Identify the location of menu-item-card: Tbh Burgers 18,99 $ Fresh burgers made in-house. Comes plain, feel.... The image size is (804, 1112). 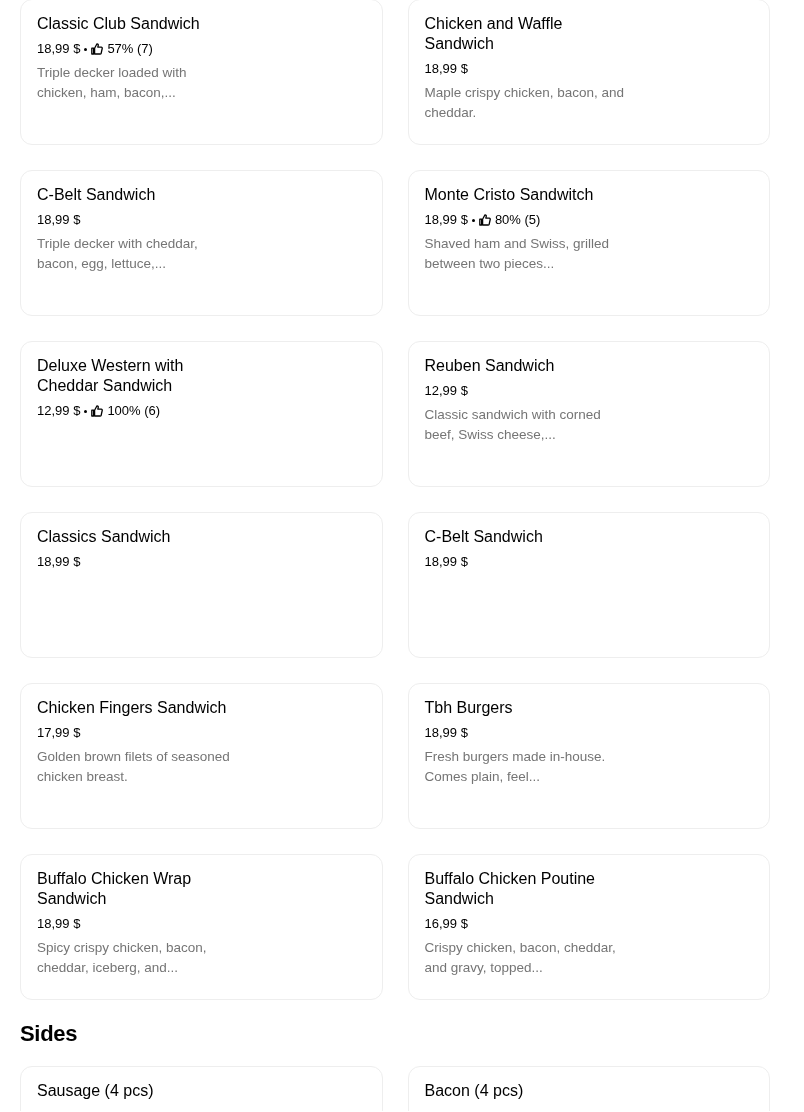
(588, 756).